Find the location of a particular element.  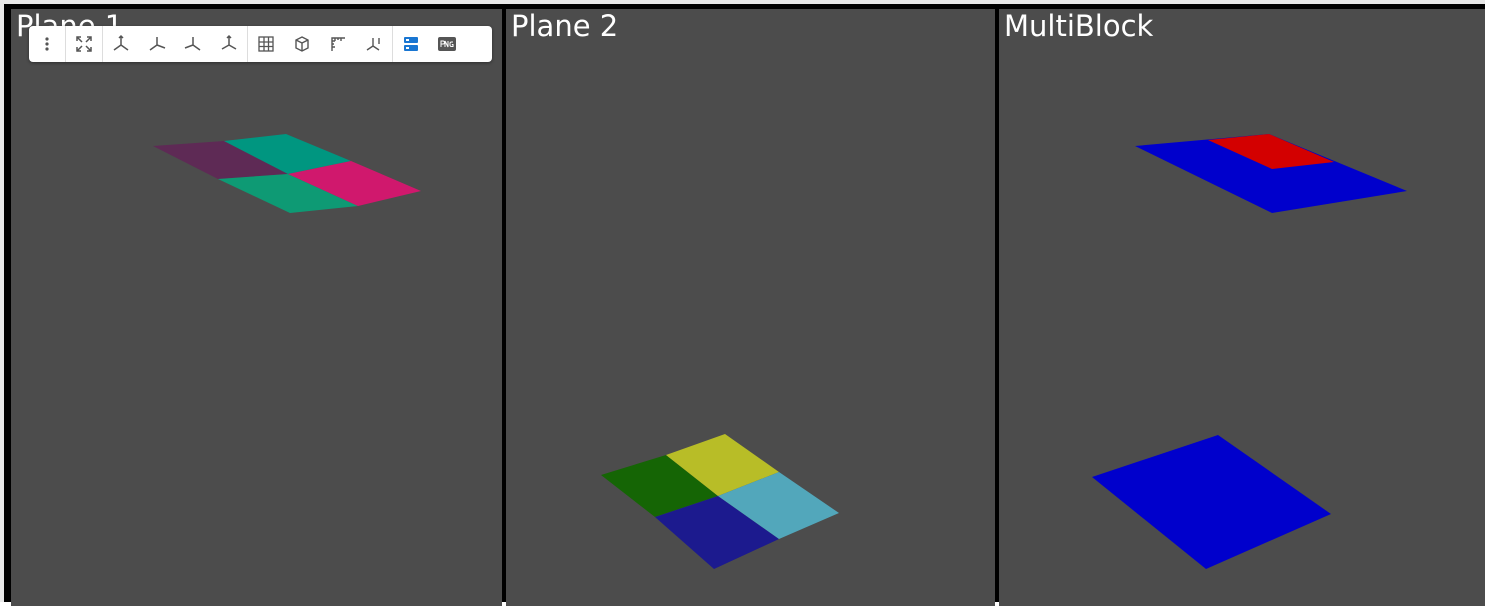

axes-info-button is located at coordinates (374, 44).